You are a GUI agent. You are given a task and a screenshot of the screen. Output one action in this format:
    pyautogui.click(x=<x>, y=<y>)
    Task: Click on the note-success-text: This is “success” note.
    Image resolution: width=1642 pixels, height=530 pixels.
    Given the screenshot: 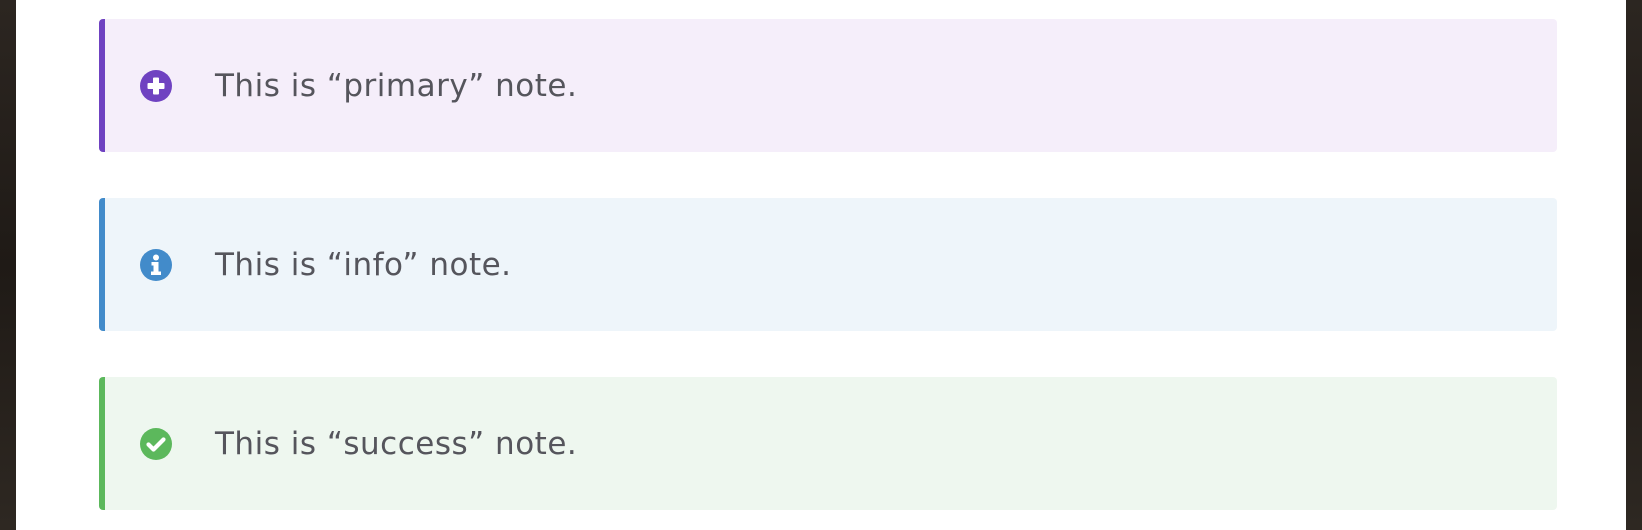 What is the action you would take?
    pyautogui.click(x=396, y=443)
    